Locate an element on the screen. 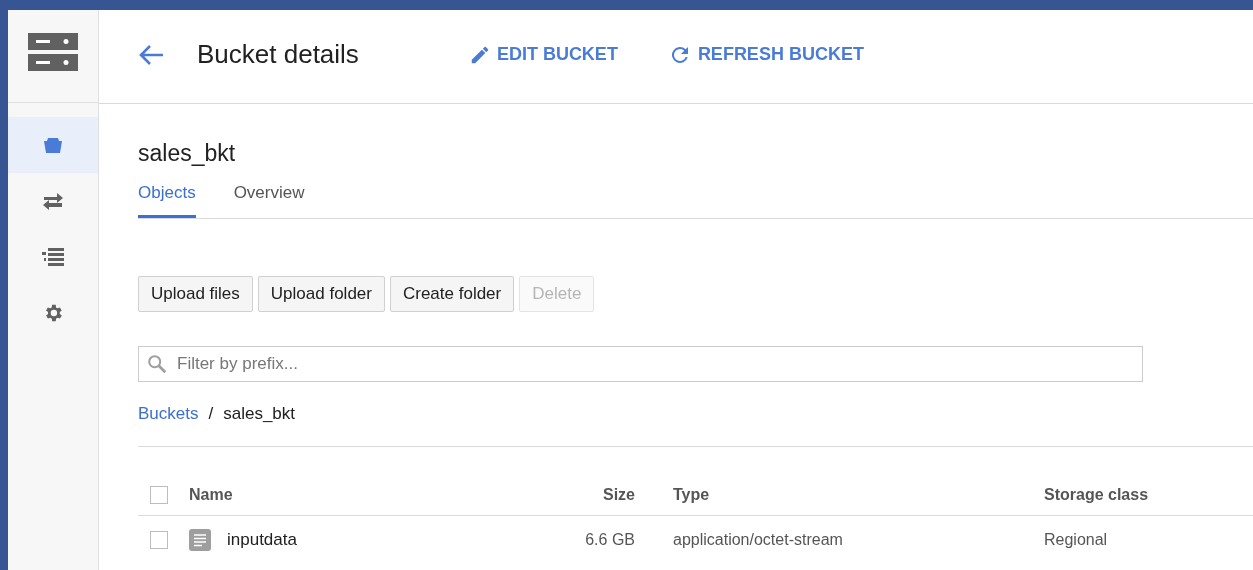  page-title: Bucket details is located at coordinates (278, 54).